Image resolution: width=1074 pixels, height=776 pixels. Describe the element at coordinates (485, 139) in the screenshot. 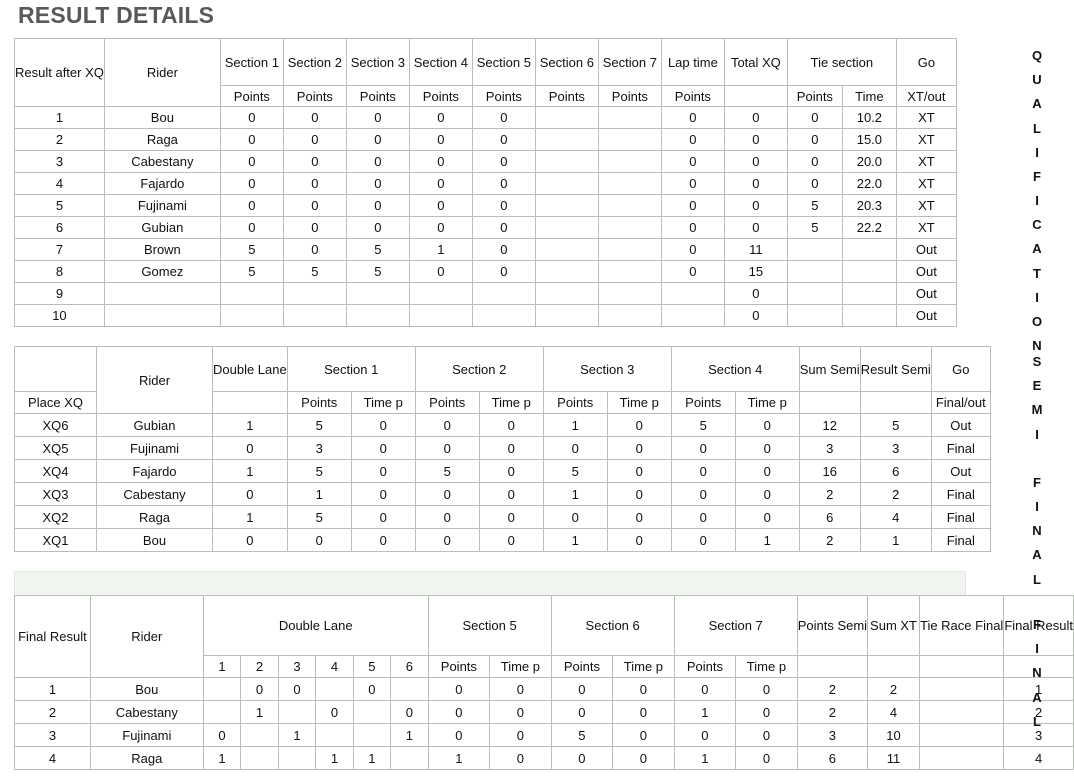

I see `table-row: 2 Raga 0 0 0 0 0 0 0 0 15.0 XT` at that location.